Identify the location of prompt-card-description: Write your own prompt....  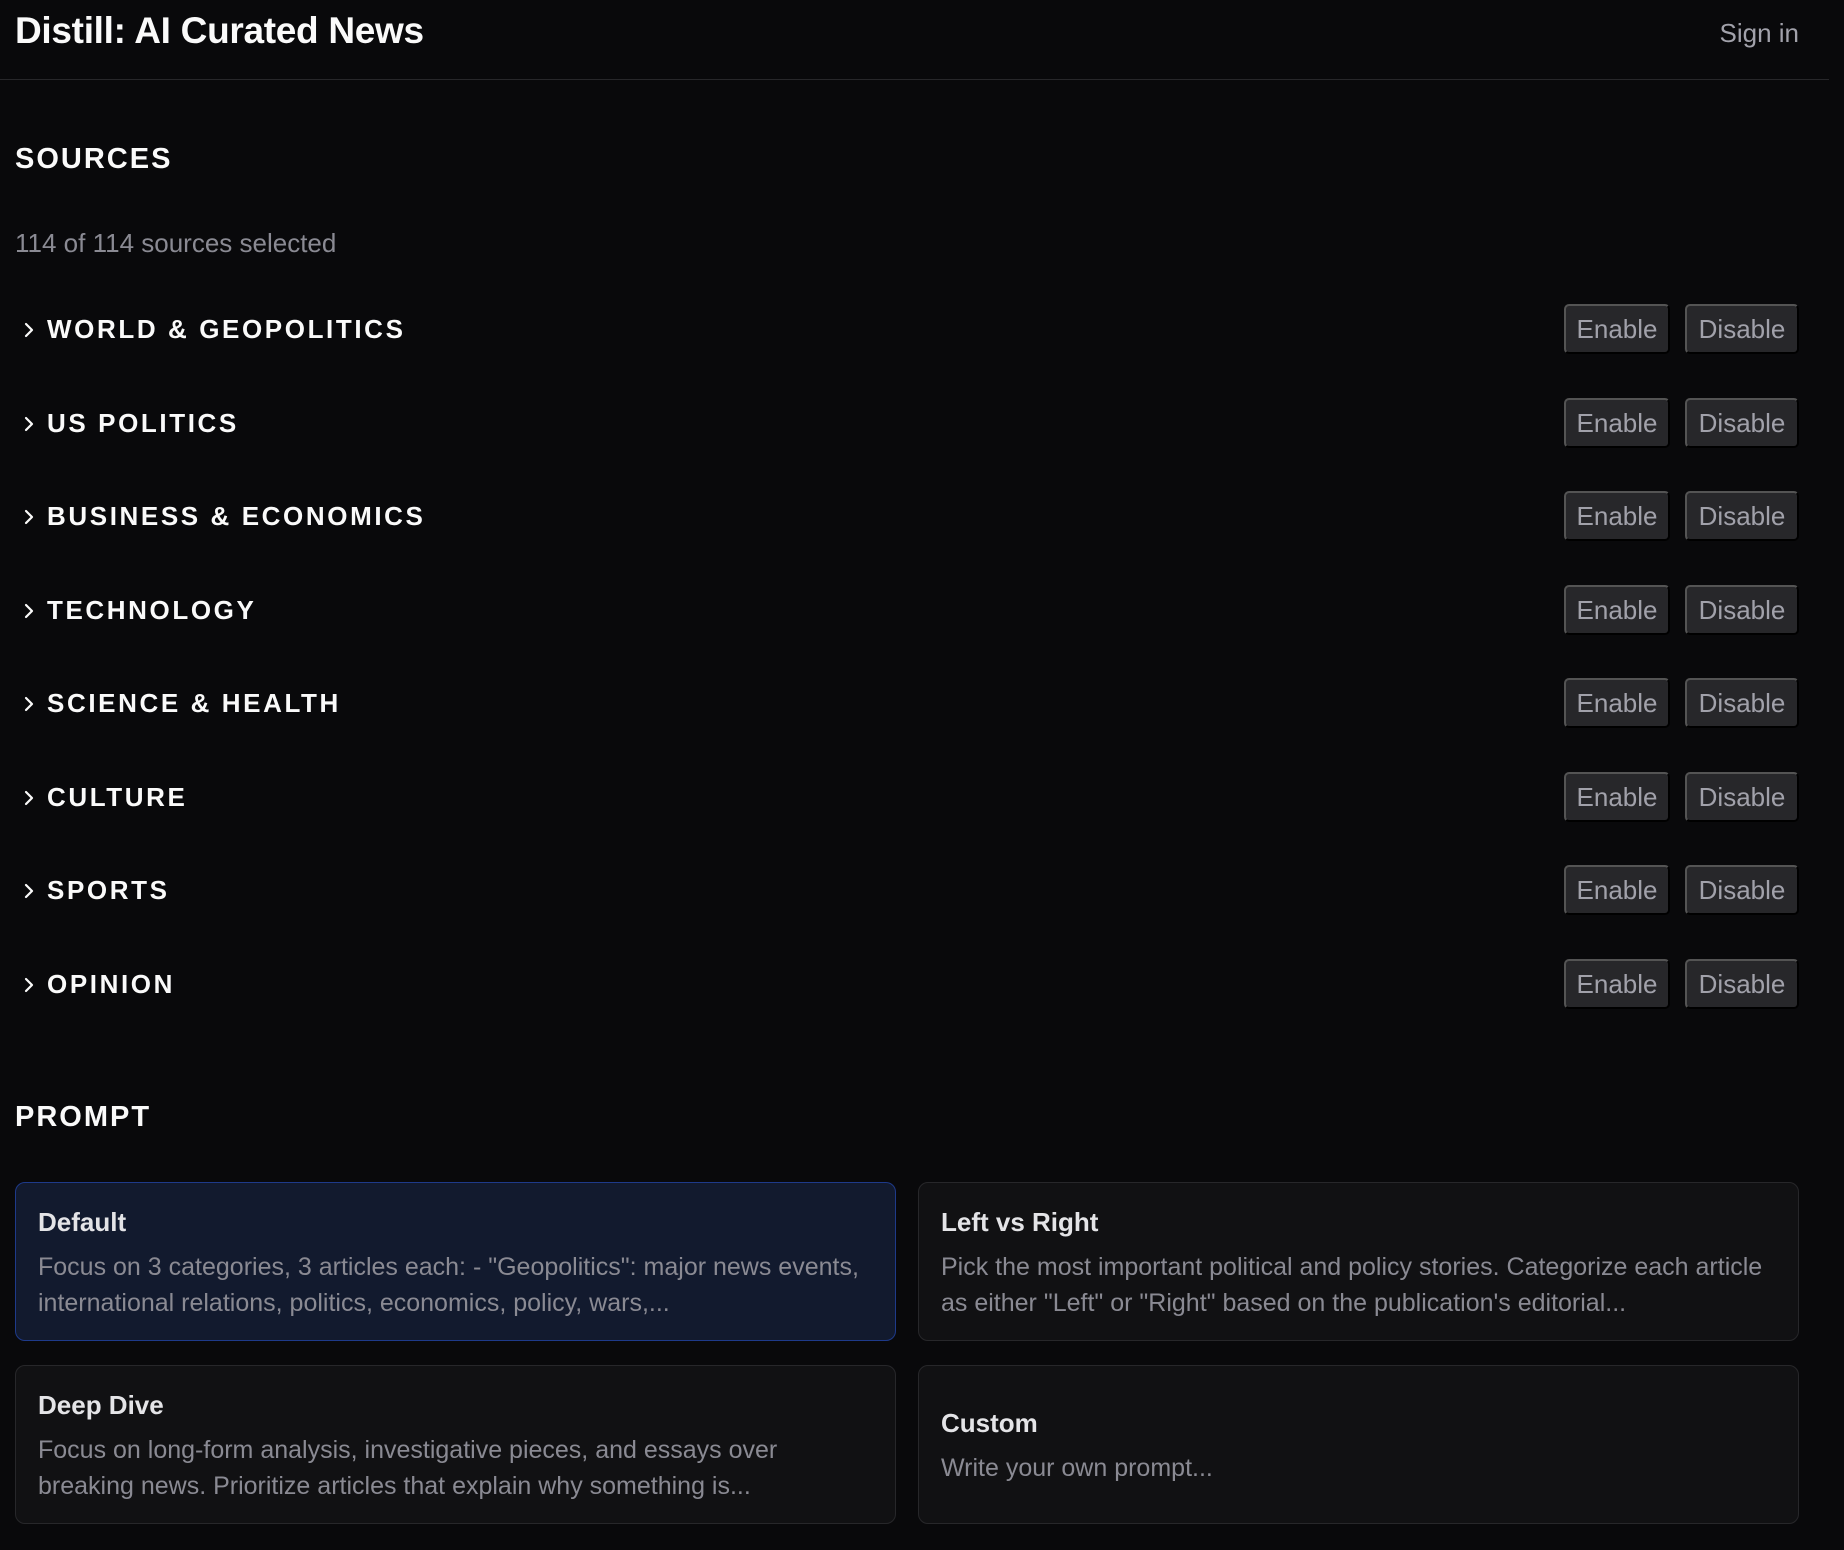
(1077, 1468).